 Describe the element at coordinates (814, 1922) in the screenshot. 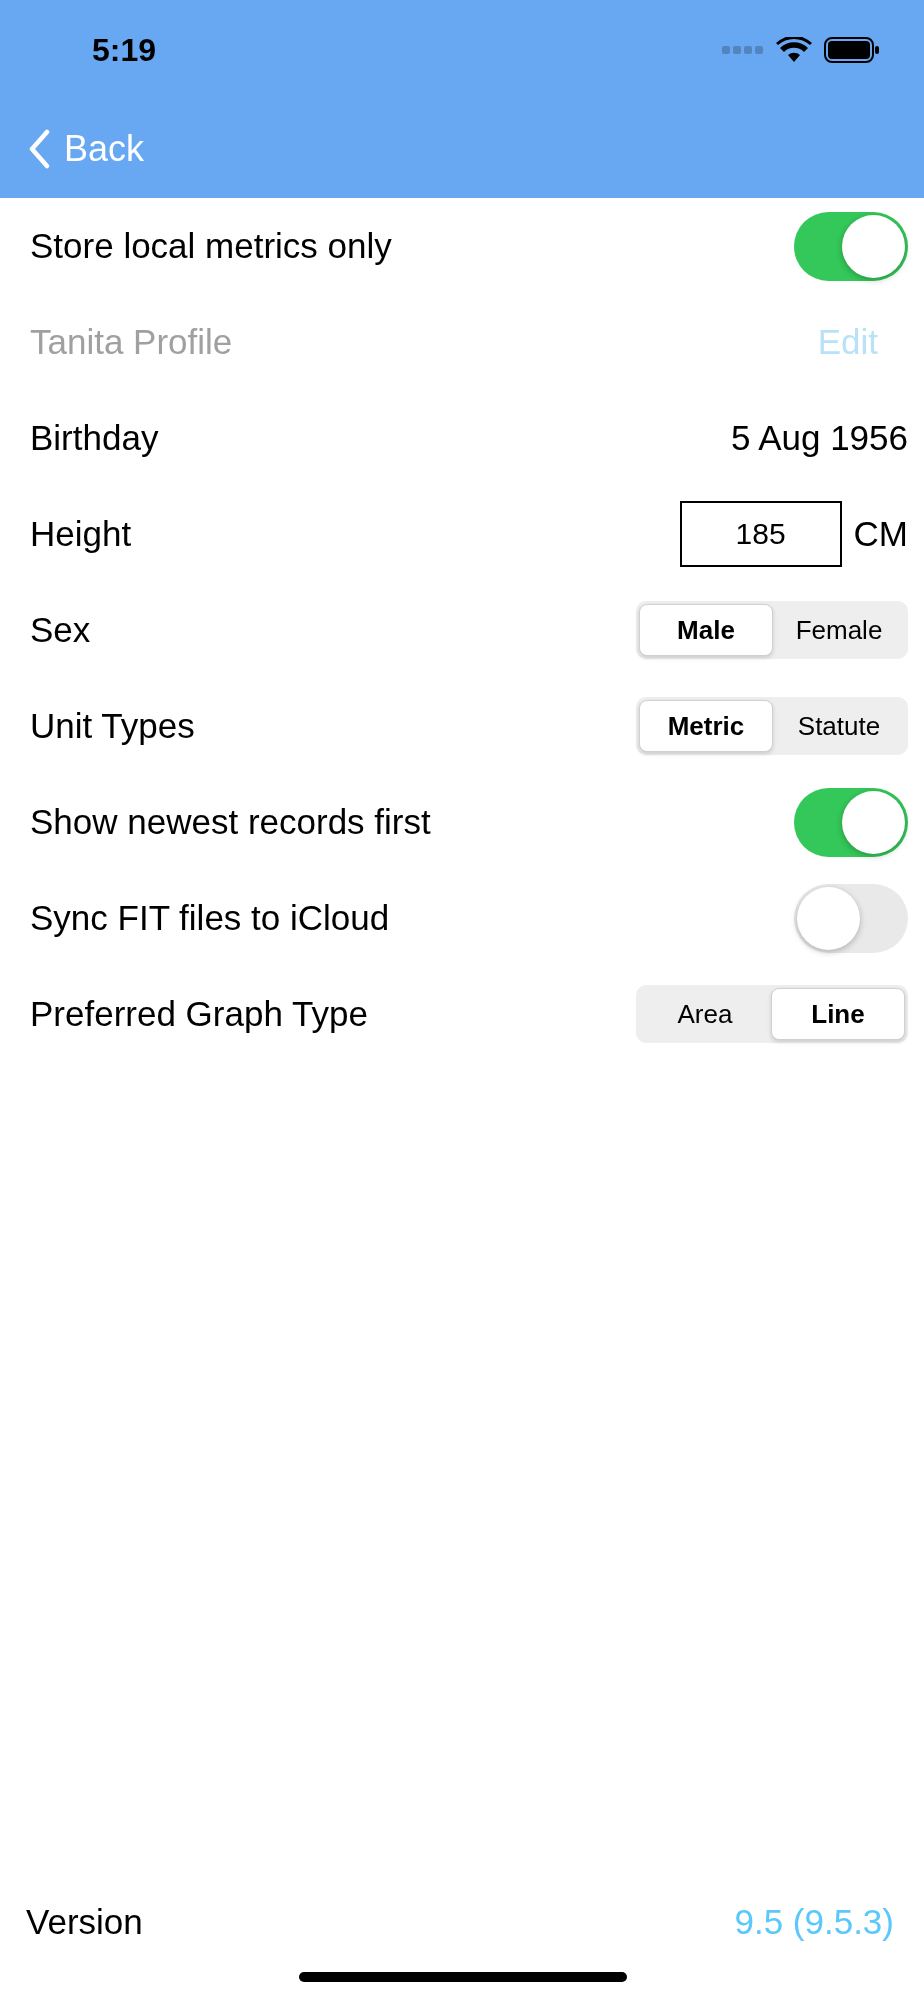

I see `version-value: 9.5 (9.5.3)` at that location.